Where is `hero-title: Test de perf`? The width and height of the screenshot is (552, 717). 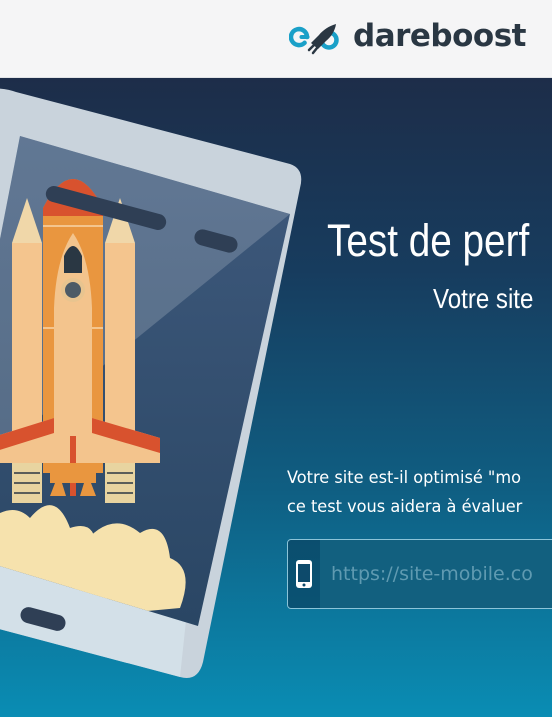 hero-title: Test de perf is located at coordinates (428, 240).